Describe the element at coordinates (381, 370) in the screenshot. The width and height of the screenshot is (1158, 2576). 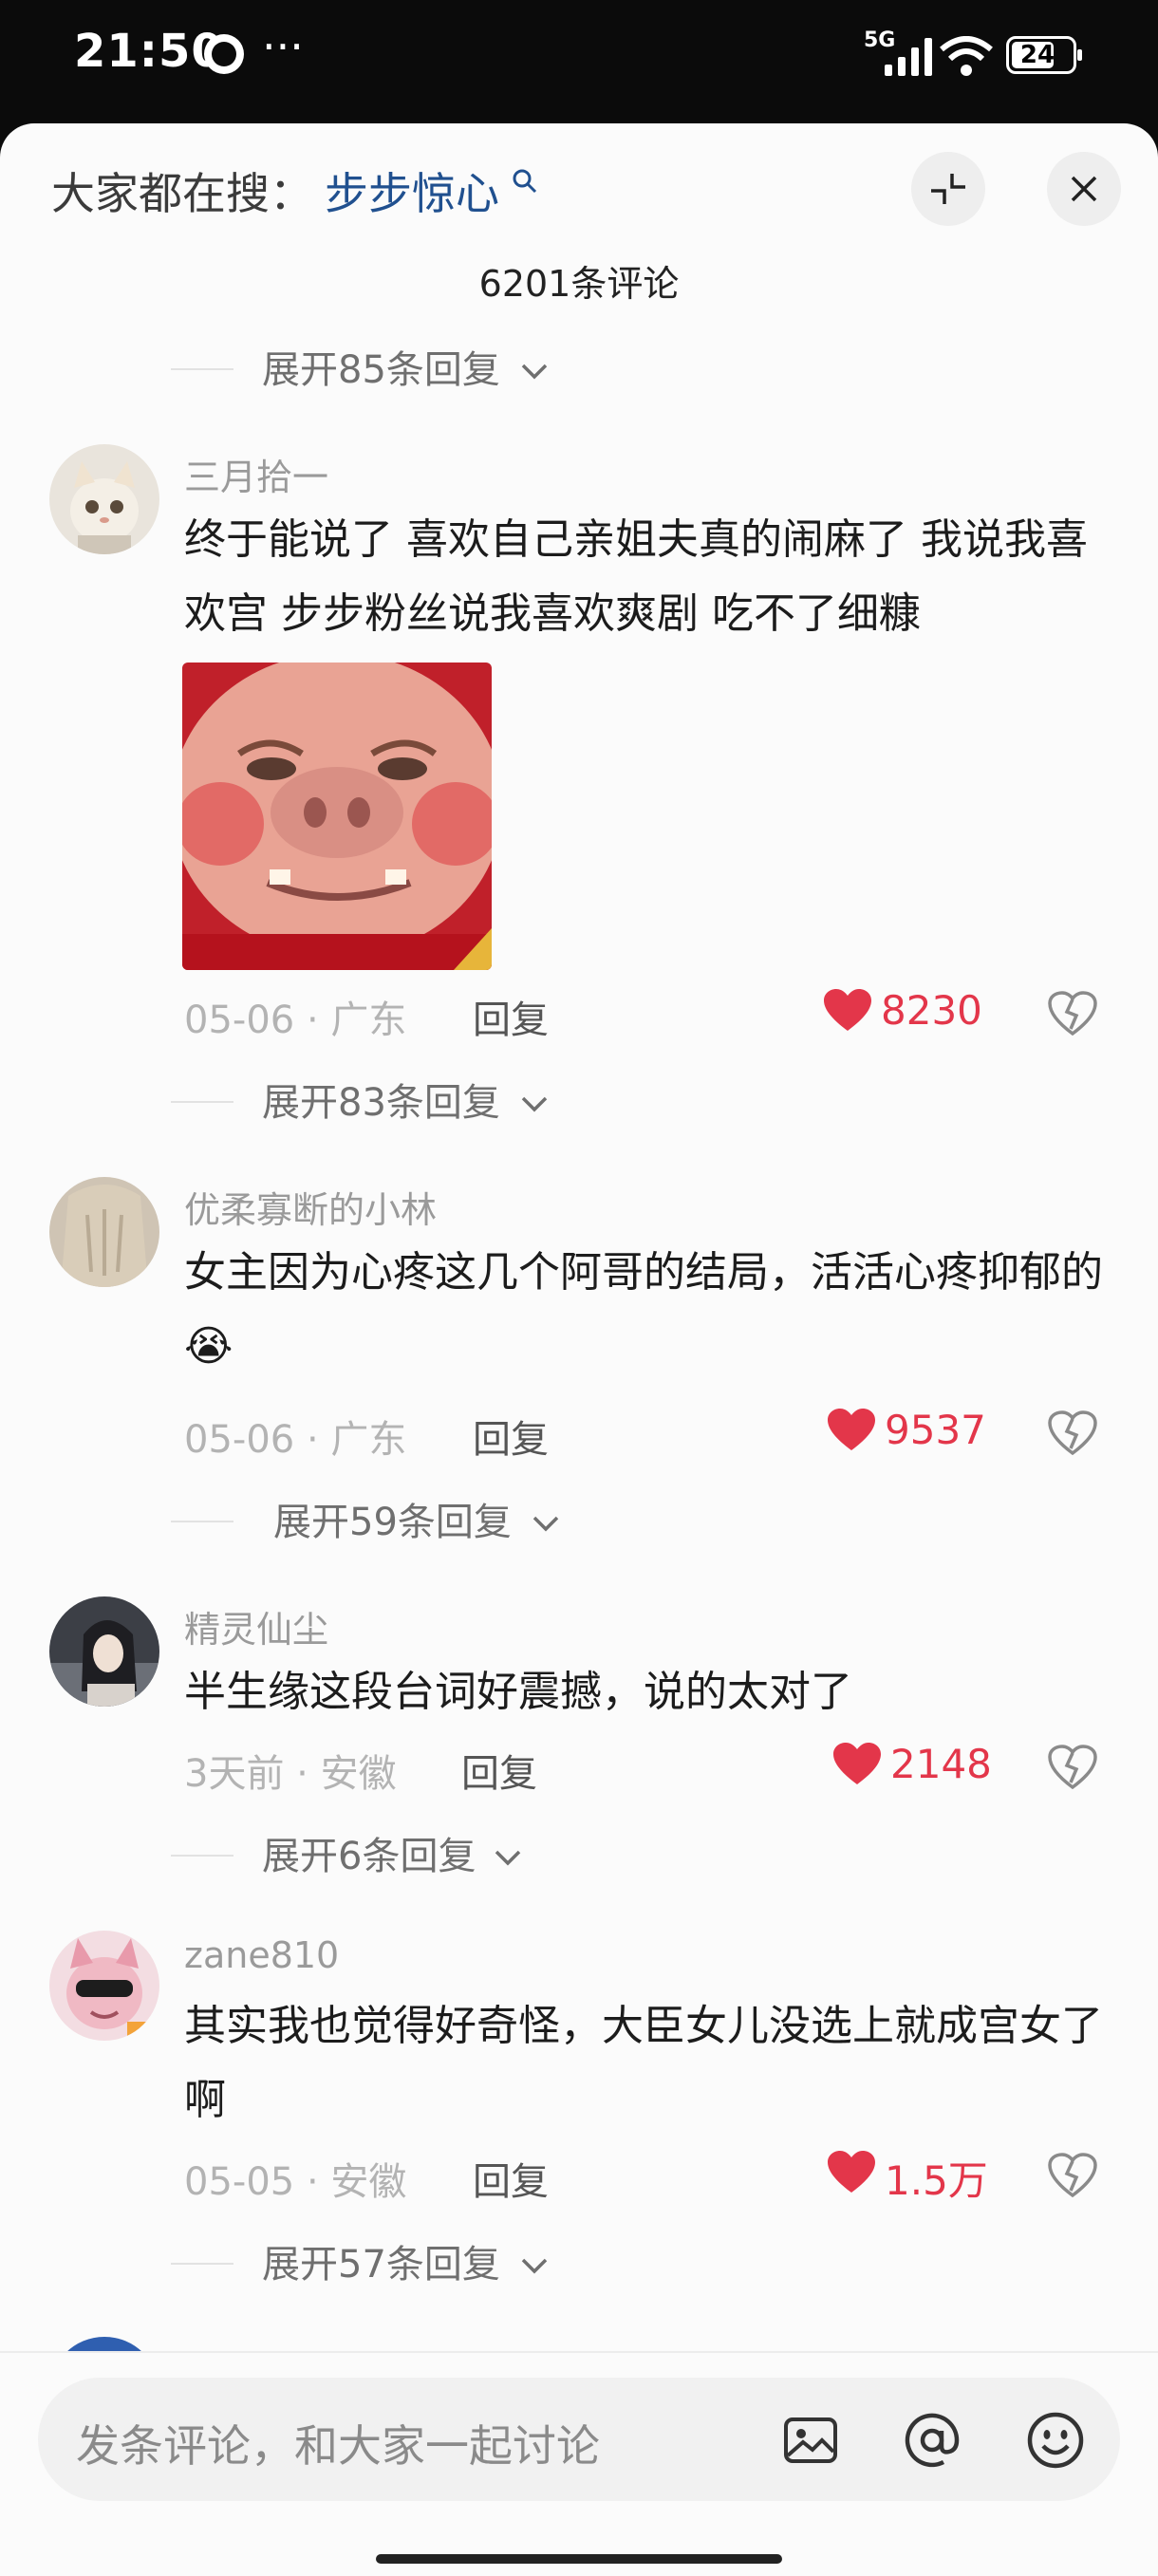
I see `expand-replies-label: 展开85条回复` at that location.